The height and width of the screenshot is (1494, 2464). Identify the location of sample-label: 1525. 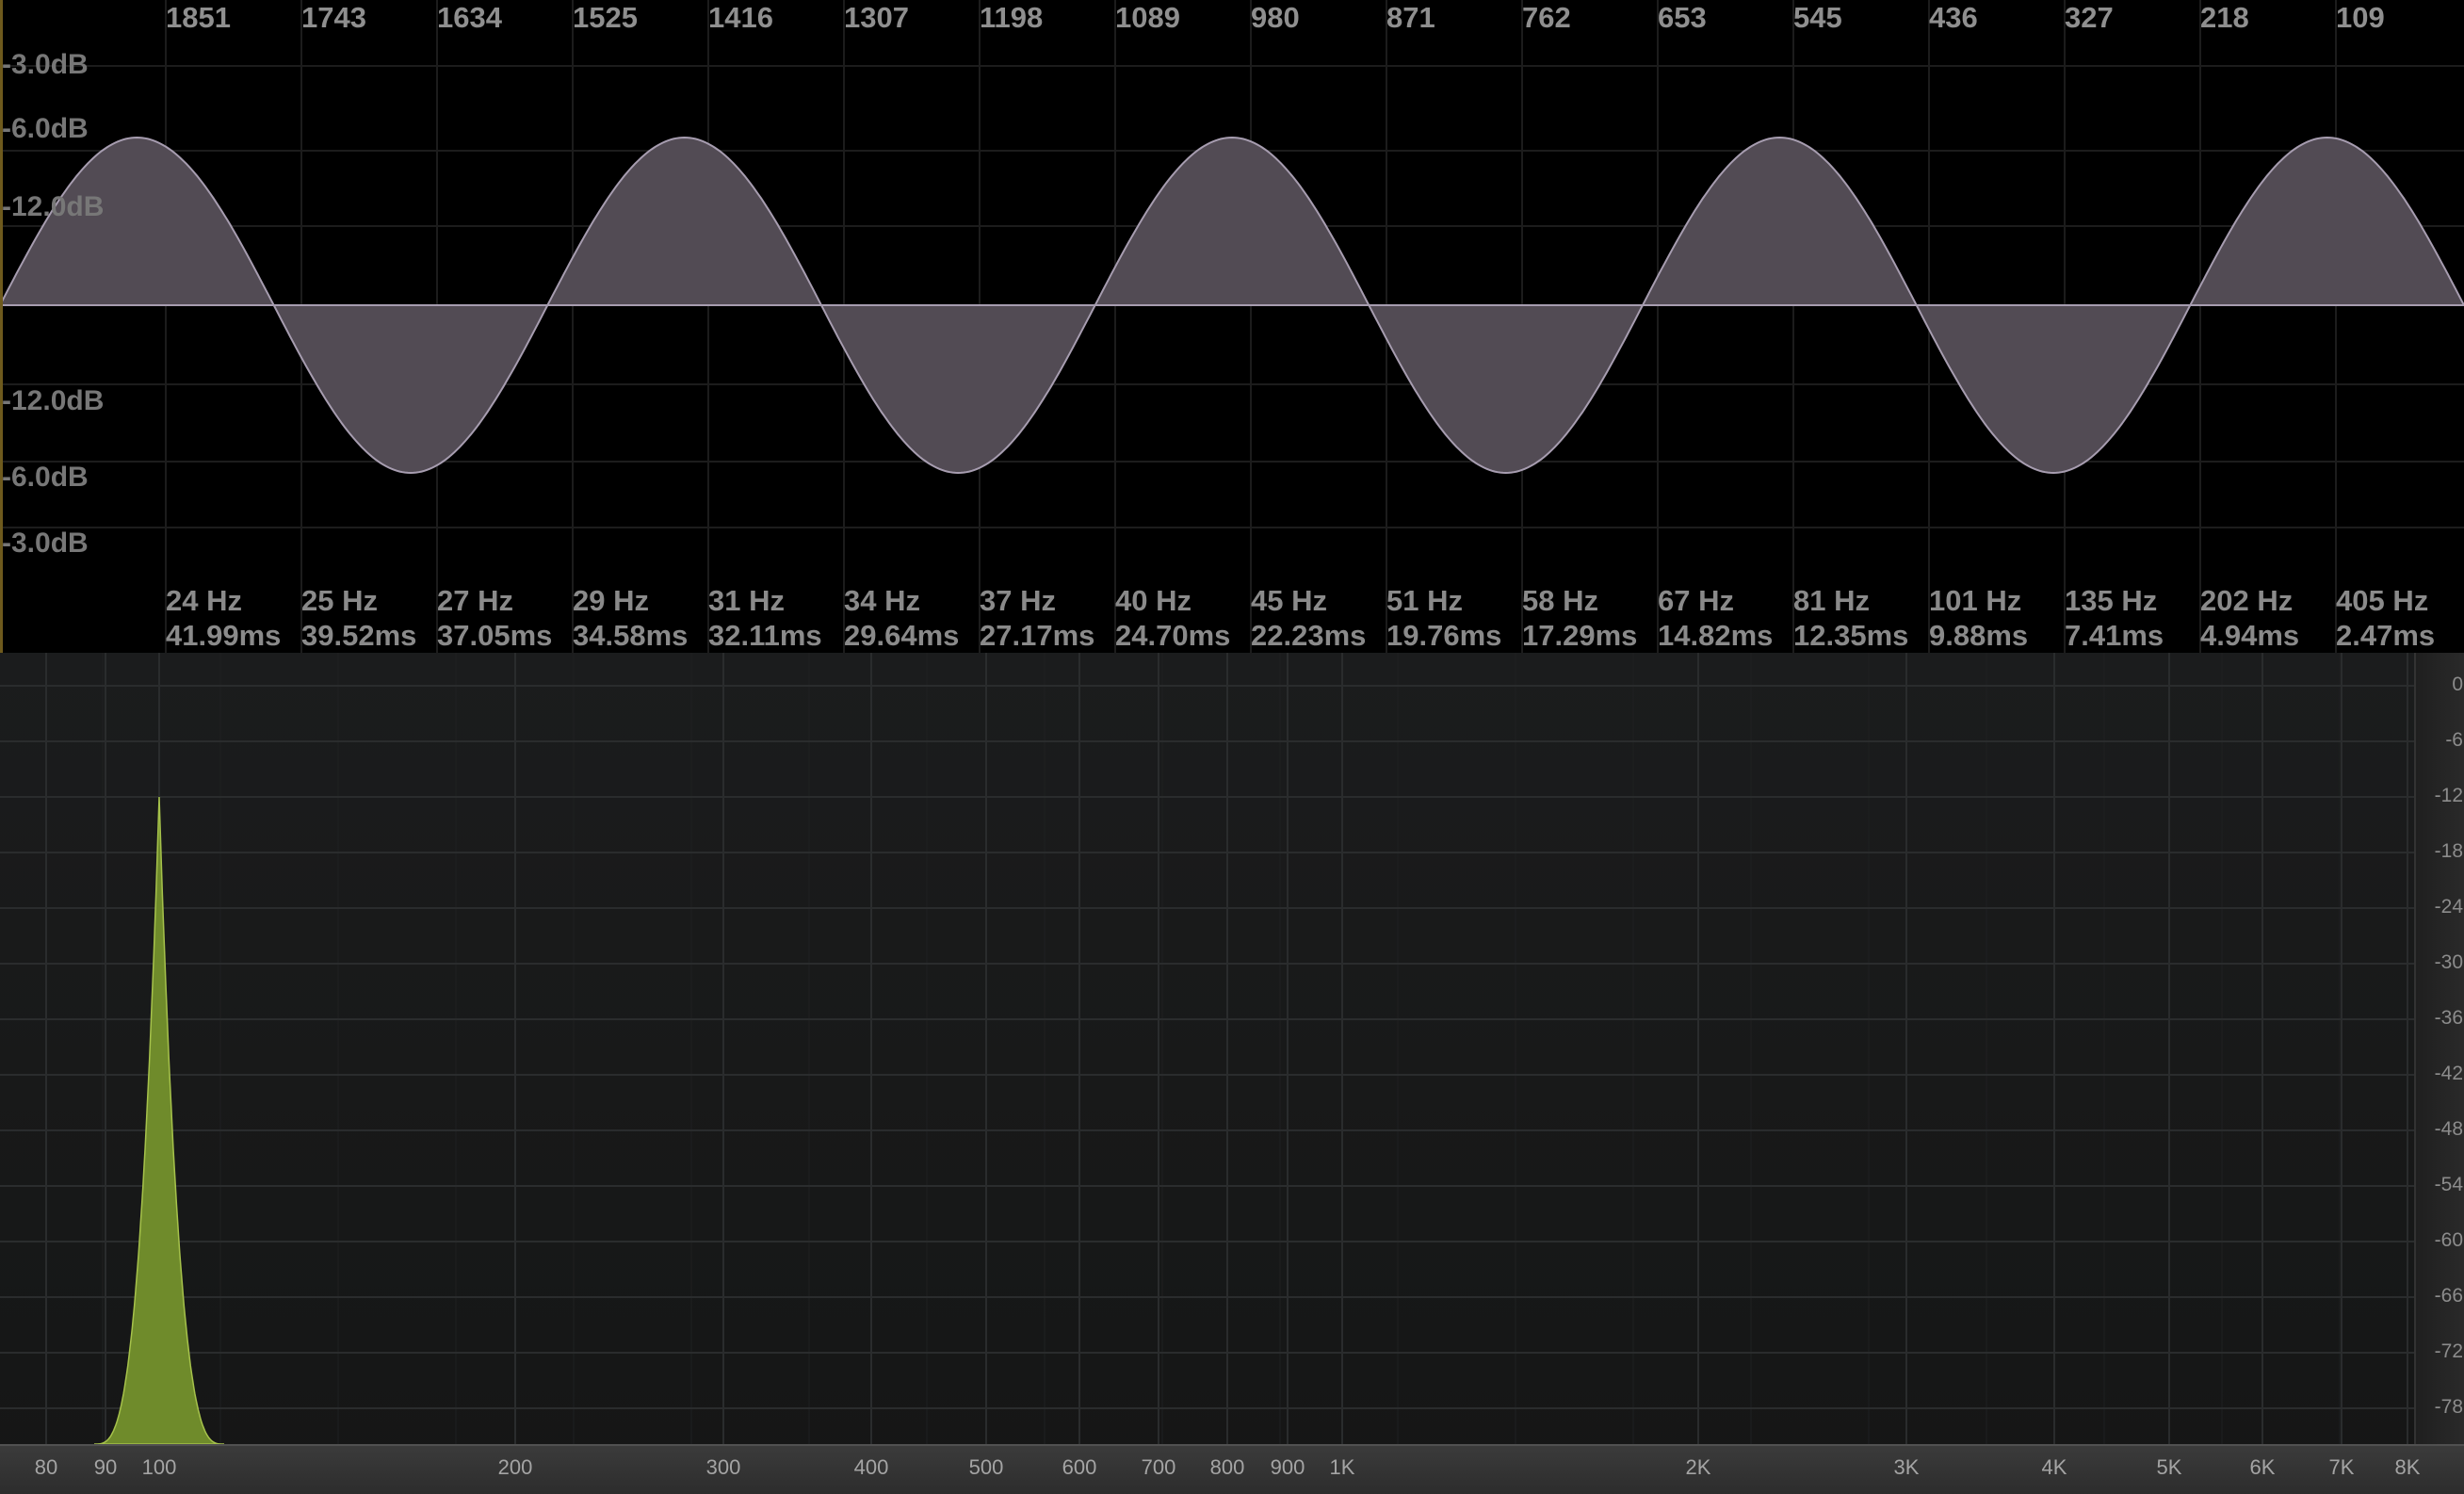
(605, 17).